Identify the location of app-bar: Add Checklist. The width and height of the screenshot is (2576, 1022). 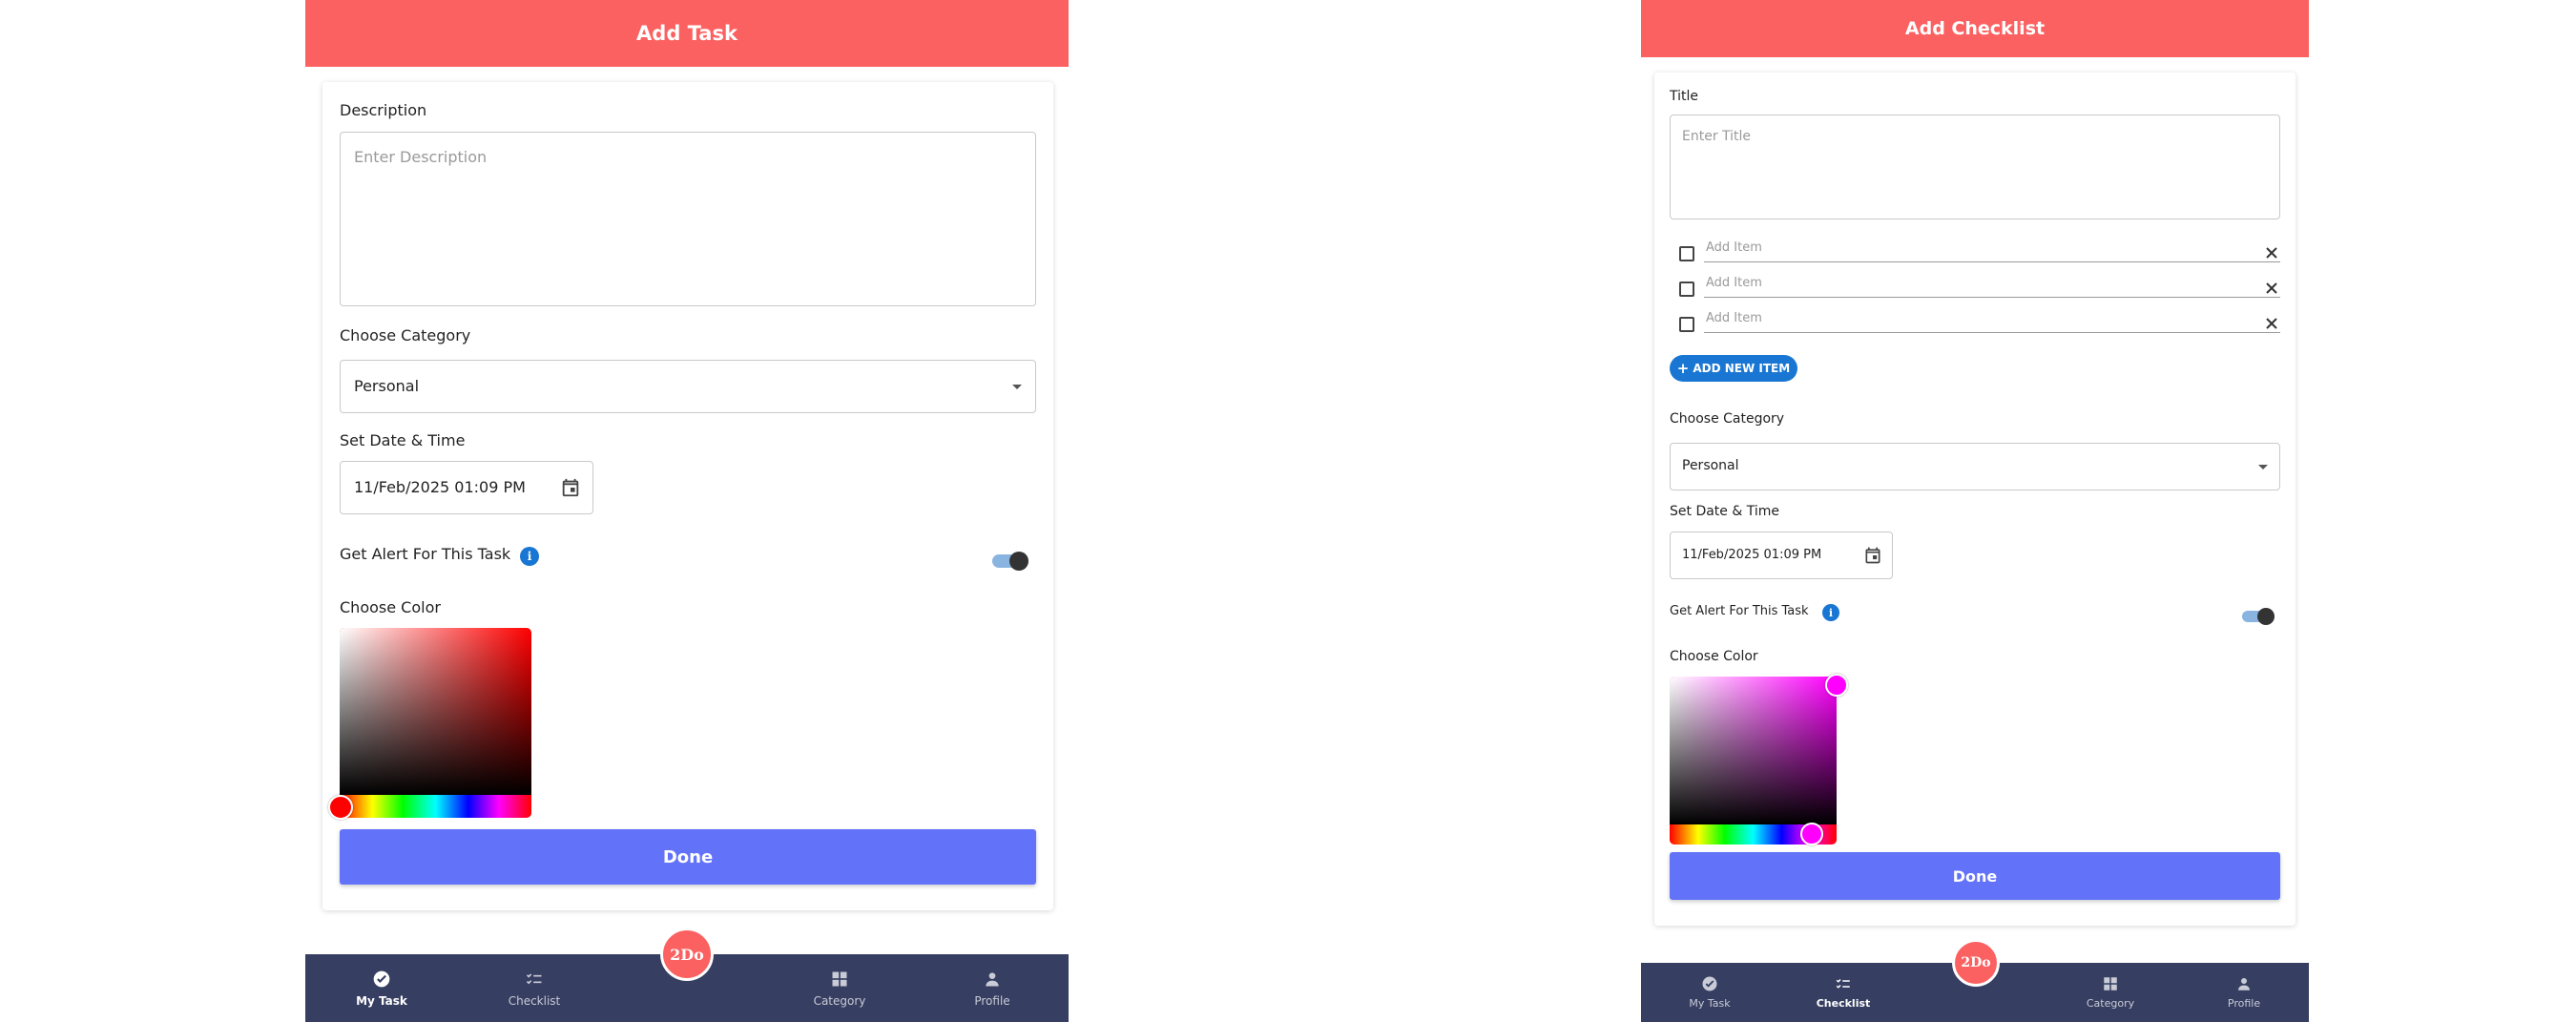
(1975, 28).